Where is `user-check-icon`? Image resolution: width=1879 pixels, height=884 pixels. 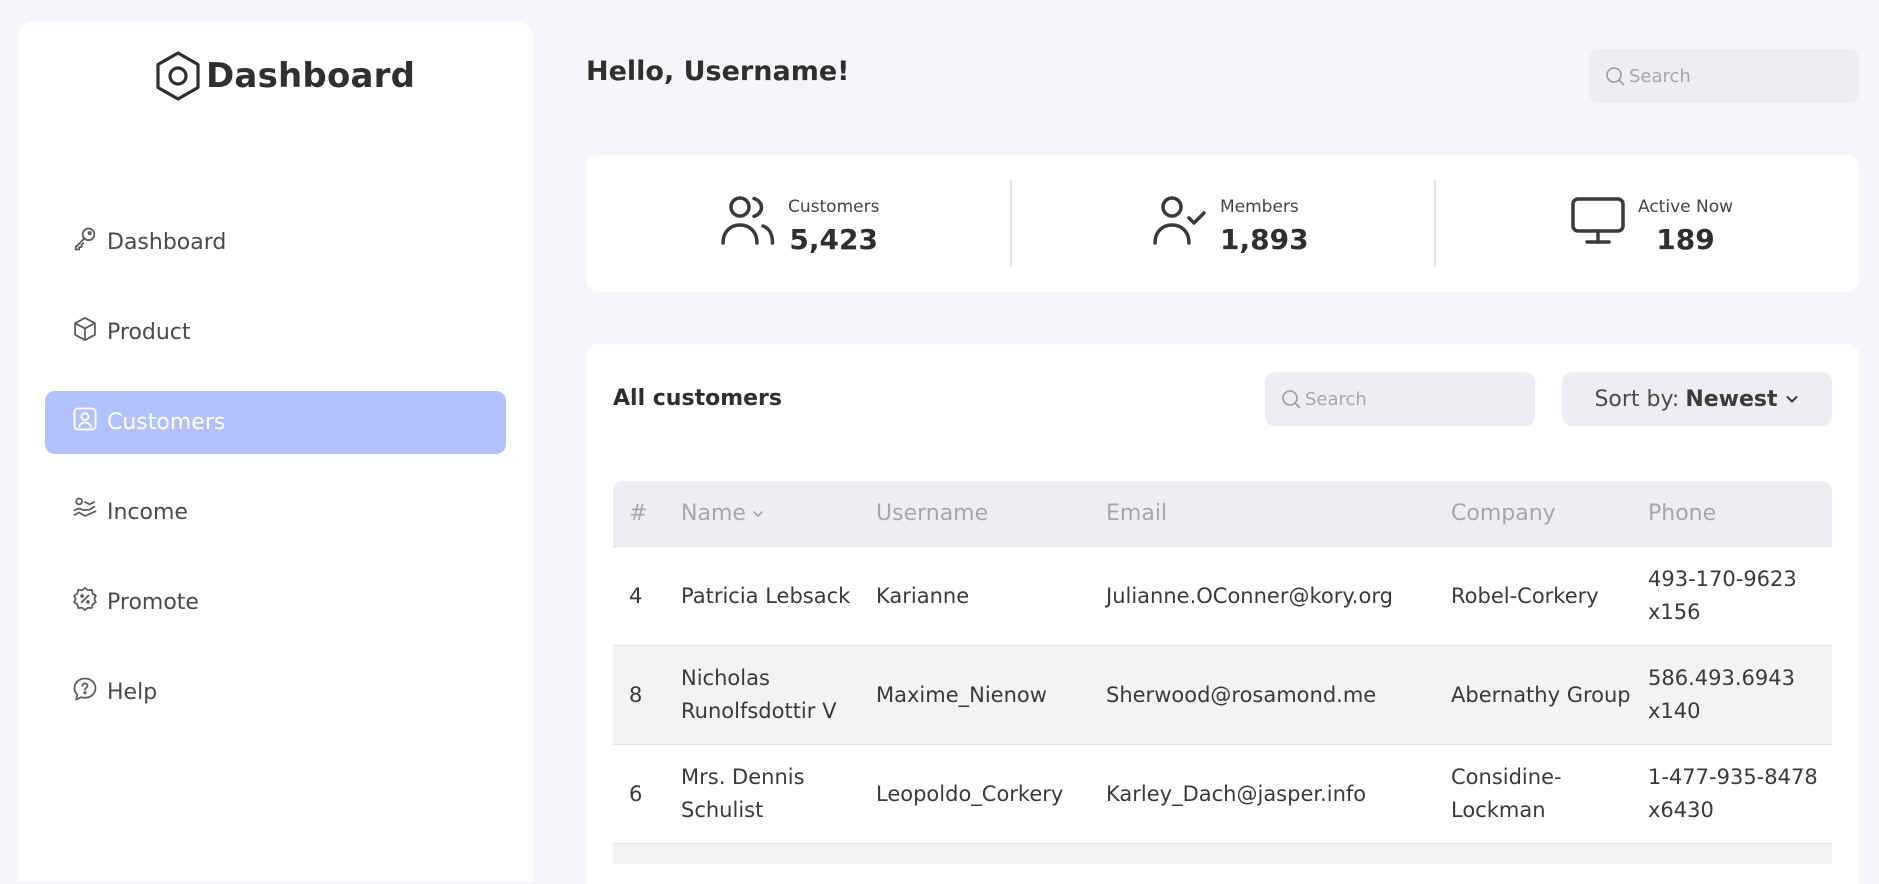
user-check-icon is located at coordinates (1179, 220).